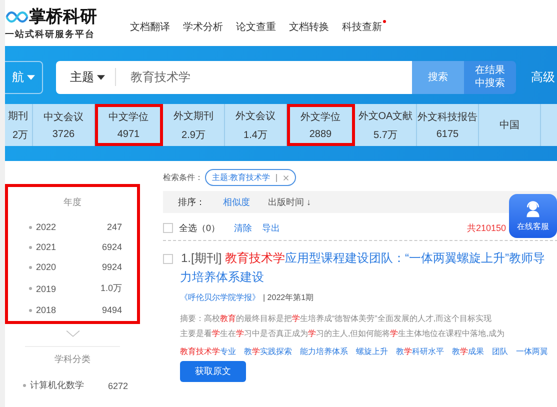  Describe the element at coordinates (69, 310) in the screenshot. I see `year-filter-item: 2018` at that location.